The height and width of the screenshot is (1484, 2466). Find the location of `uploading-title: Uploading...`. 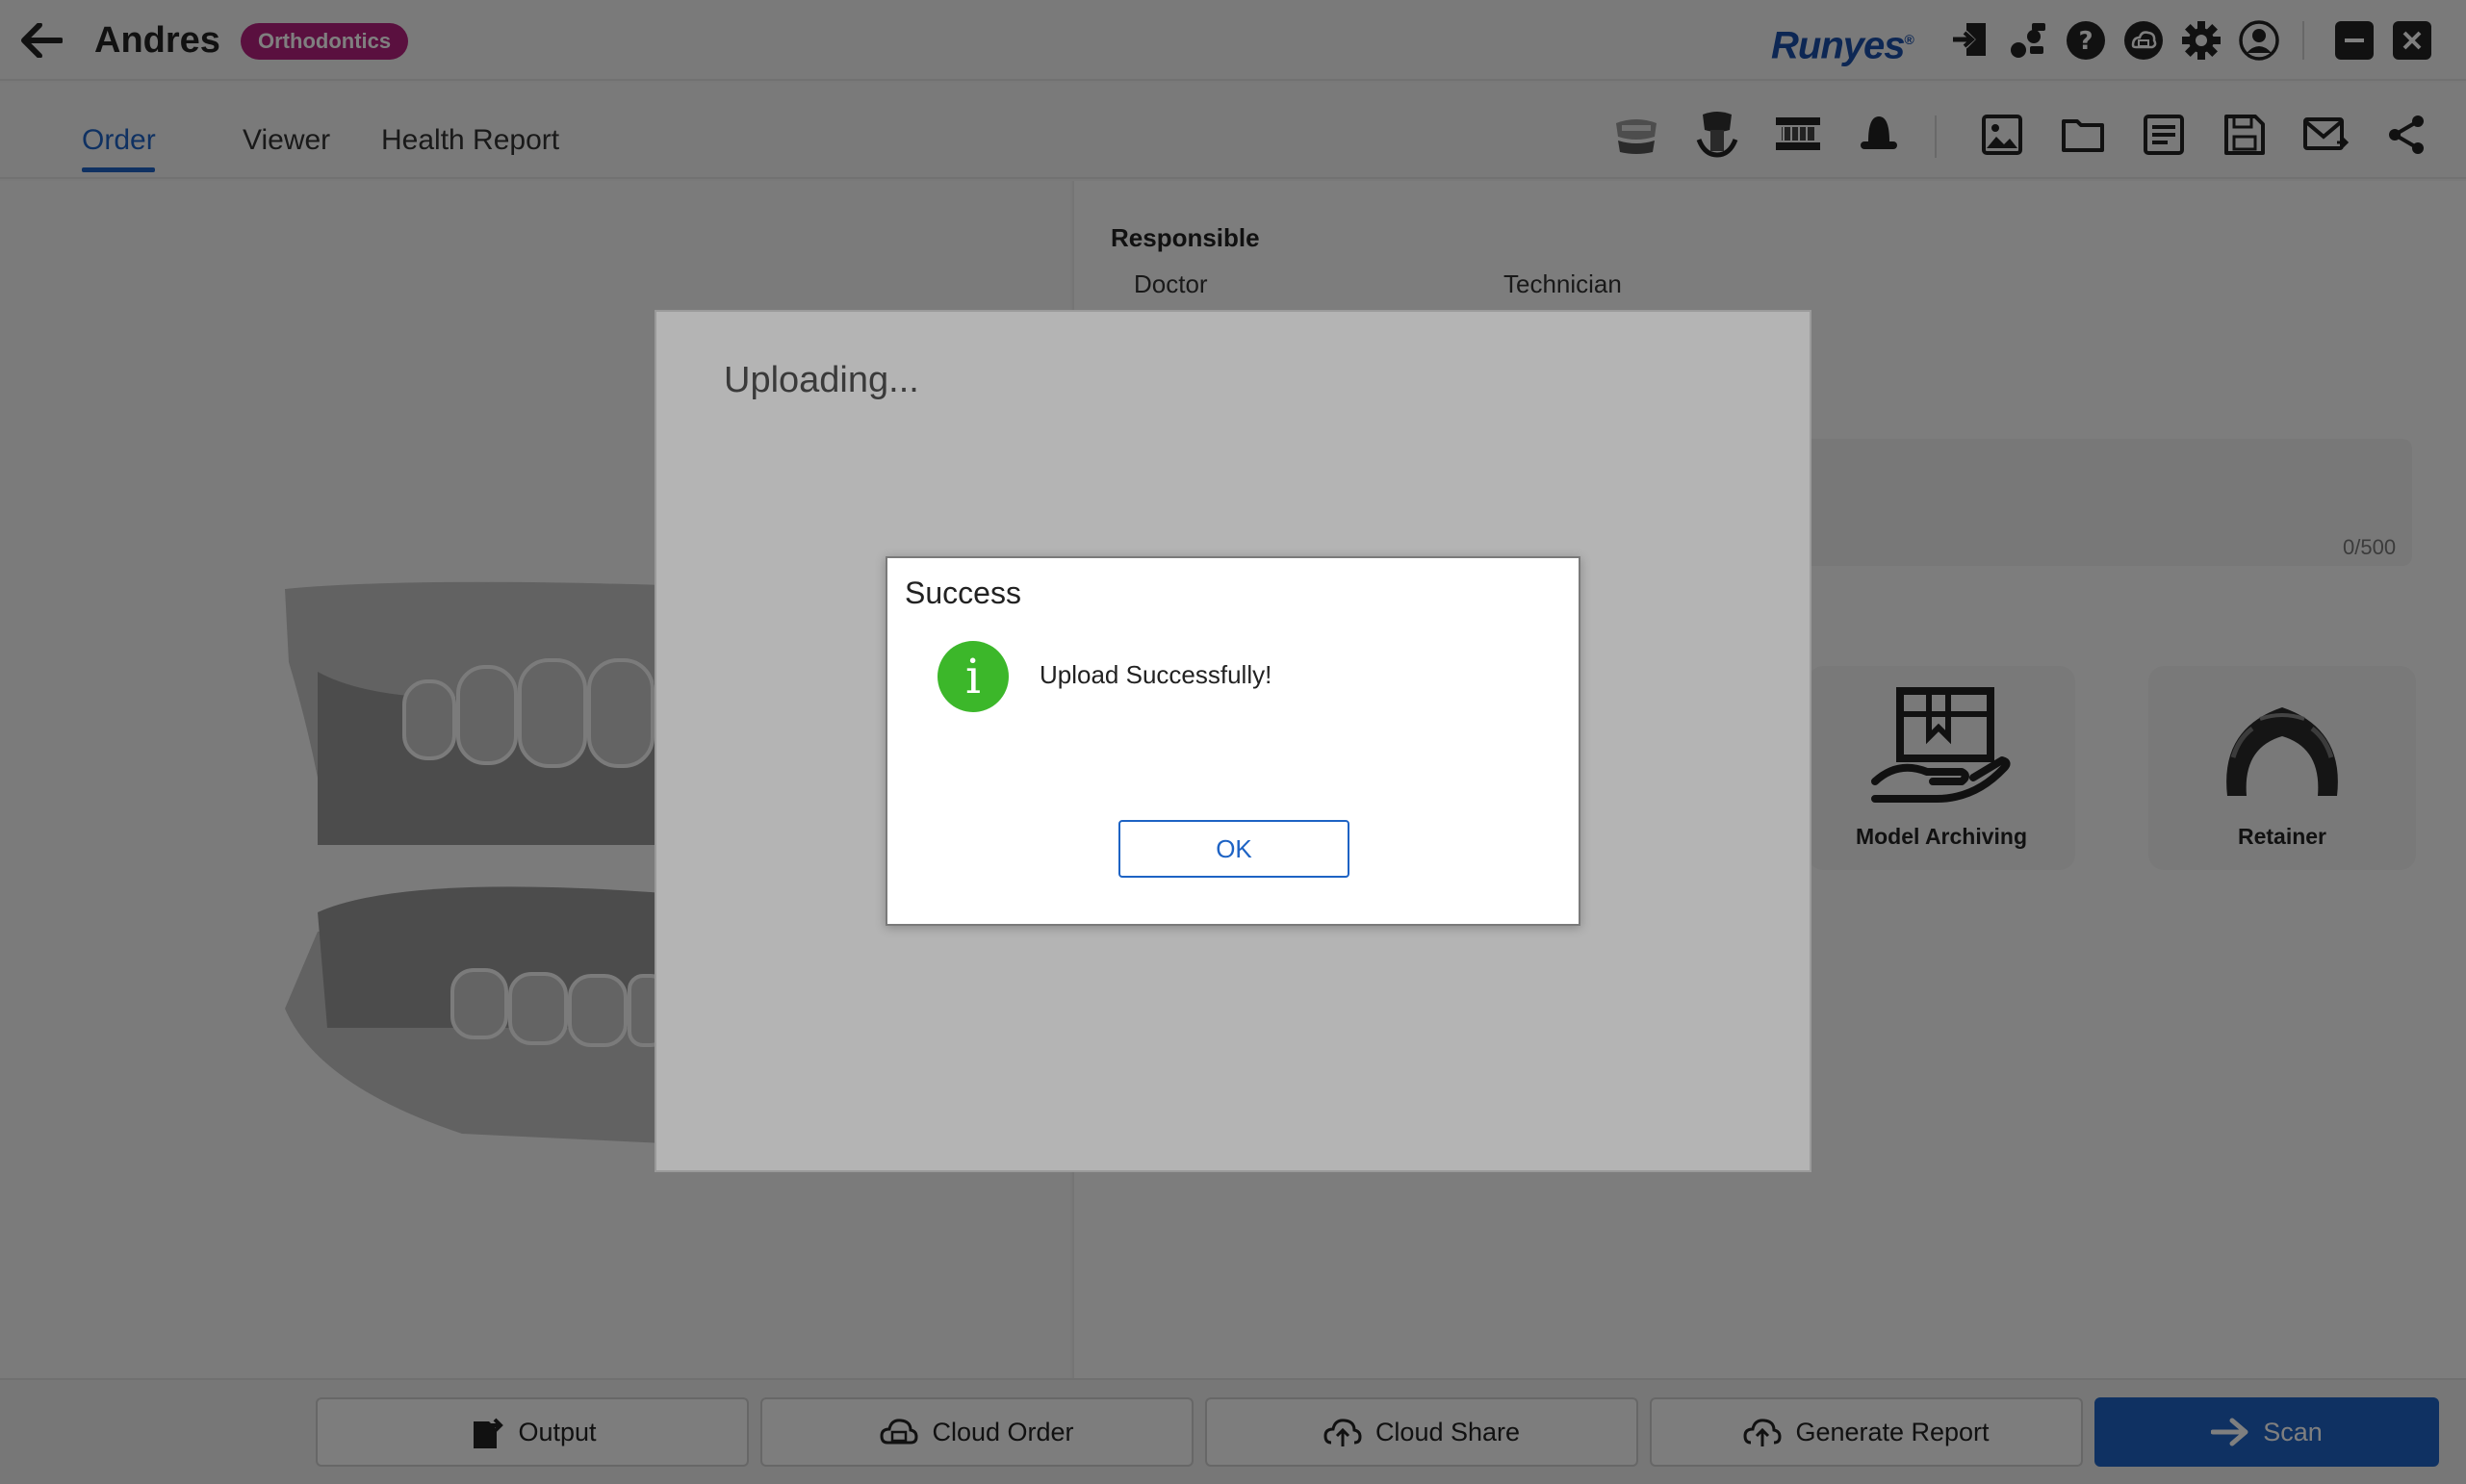

uploading-title: Uploading... is located at coordinates (821, 380).